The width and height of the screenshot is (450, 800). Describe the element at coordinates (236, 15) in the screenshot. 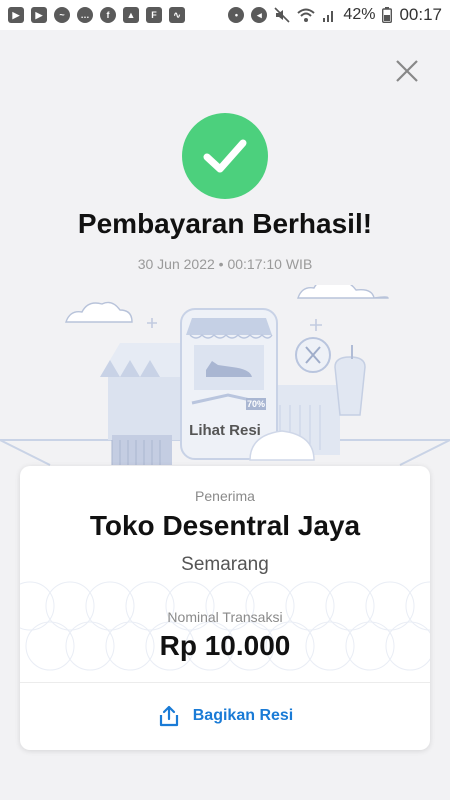

I see `assistant-icon: •` at that location.